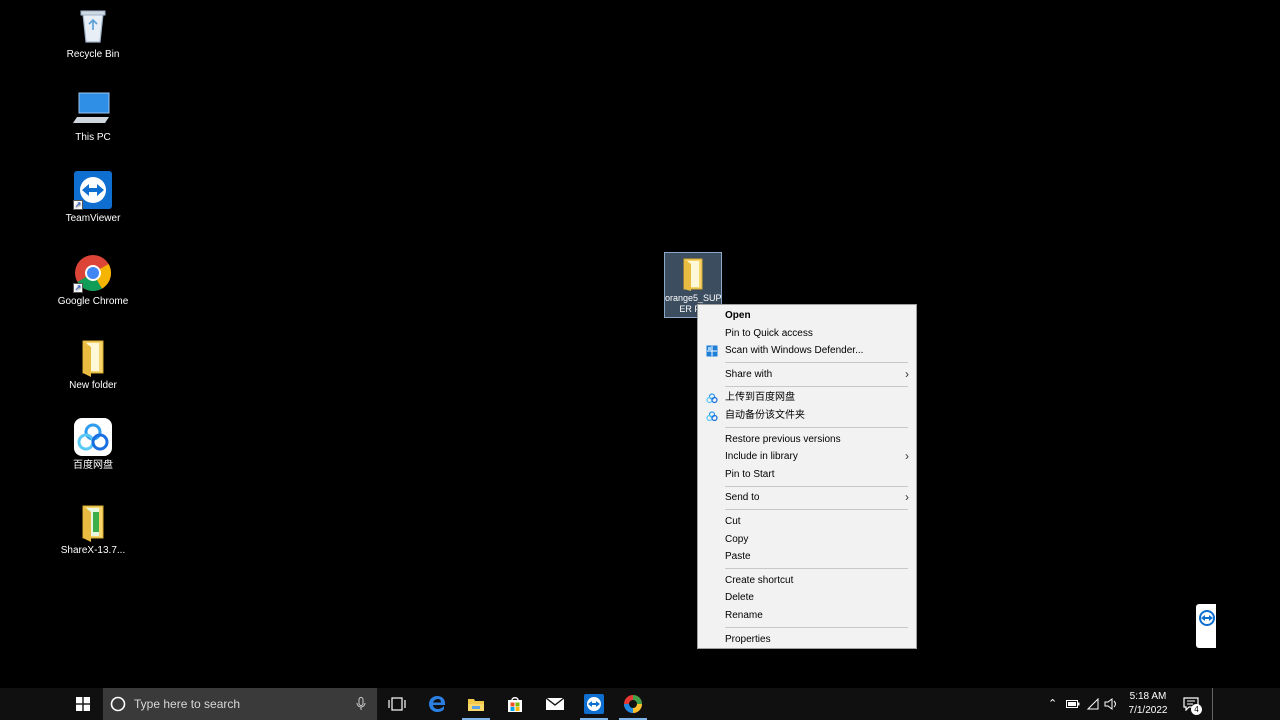 This screenshot has width=1280, height=720. Describe the element at coordinates (738, 557) in the screenshot. I see `menu-item-label: Paste` at that location.